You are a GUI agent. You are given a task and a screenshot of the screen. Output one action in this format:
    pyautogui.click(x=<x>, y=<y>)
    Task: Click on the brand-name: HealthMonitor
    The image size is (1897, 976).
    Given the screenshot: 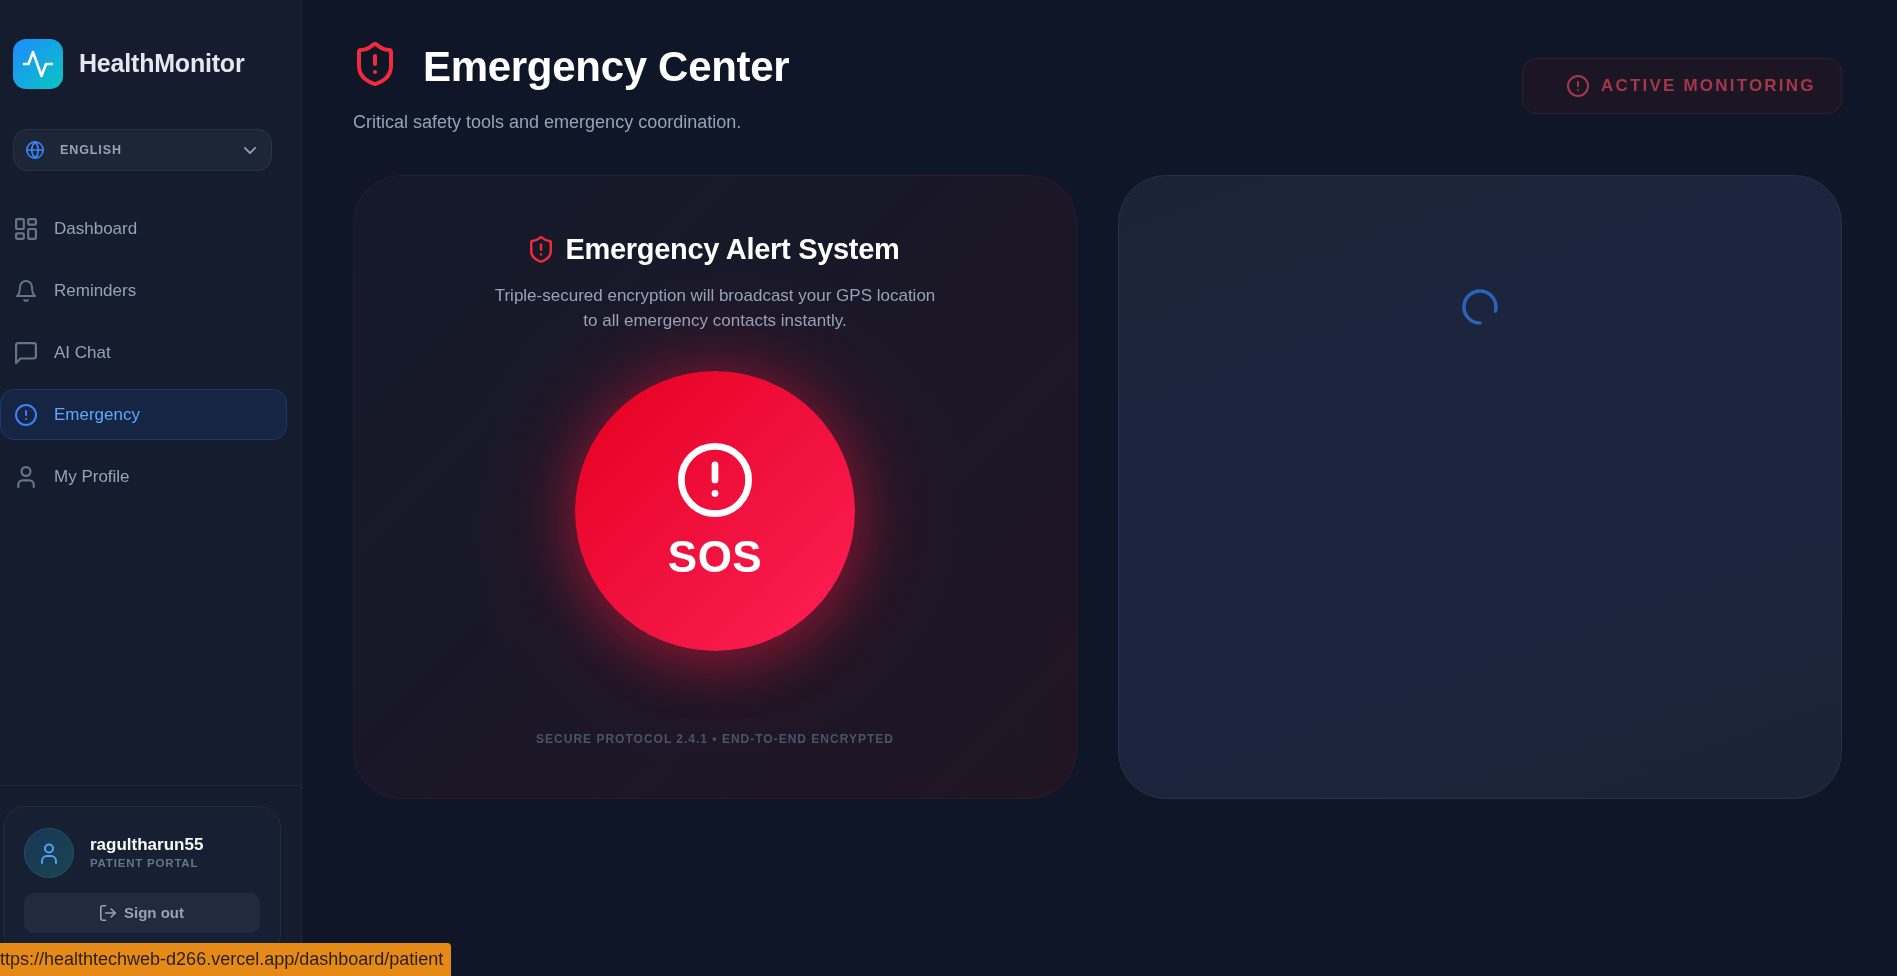 What is the action you would take?
    pyautogui.click(x=162, y=64)
    